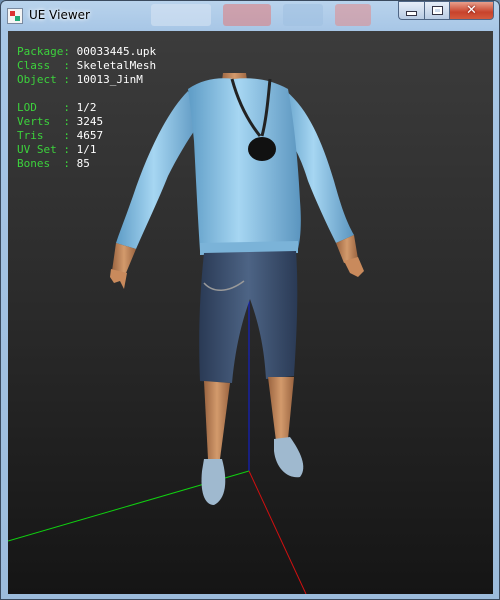 This screenshot has width=500, height=600. I want to click on info-value: 1/2, so click(86, 107).